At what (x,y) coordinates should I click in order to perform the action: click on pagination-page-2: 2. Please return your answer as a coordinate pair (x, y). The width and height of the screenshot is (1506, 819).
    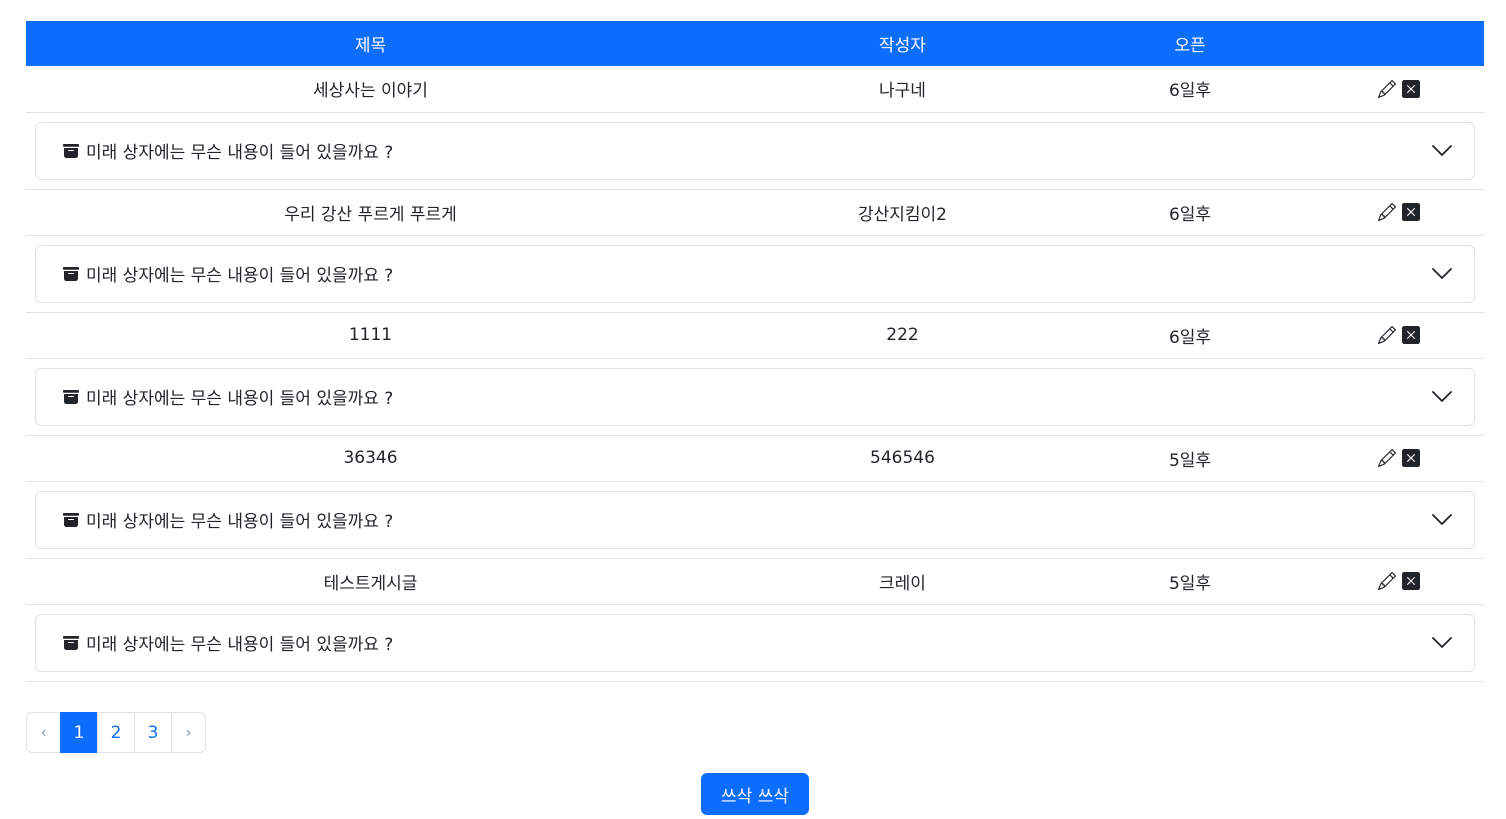
    Looking at the image, I should click on (116, 732).